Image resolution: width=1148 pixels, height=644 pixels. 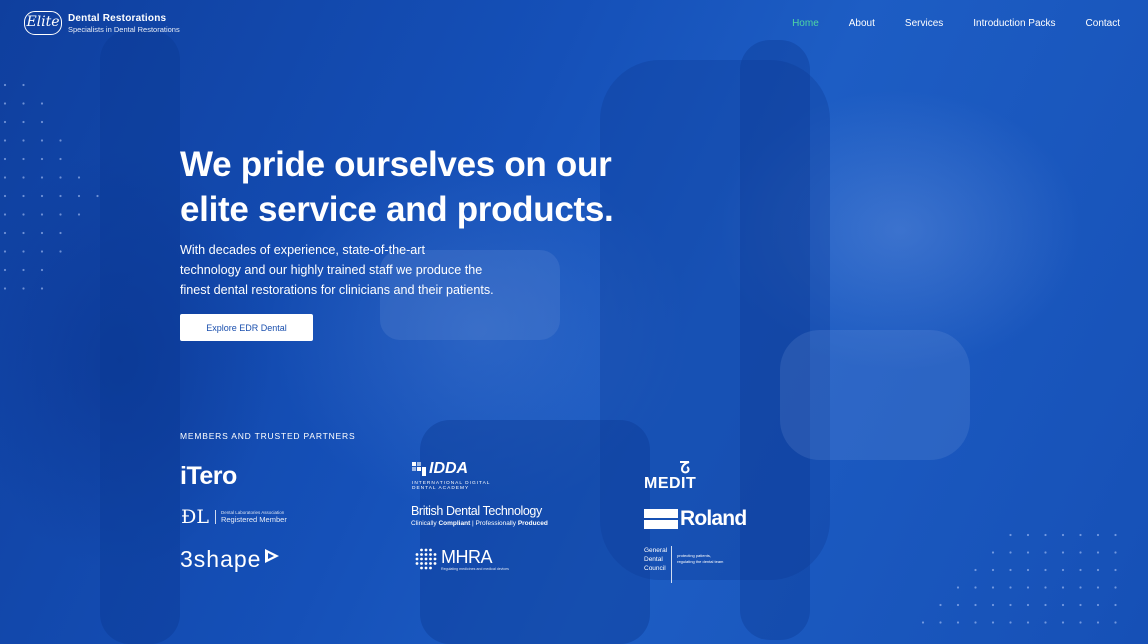 I want to click on bdt-sub3: | Professionally, so click(x=494, y=523).